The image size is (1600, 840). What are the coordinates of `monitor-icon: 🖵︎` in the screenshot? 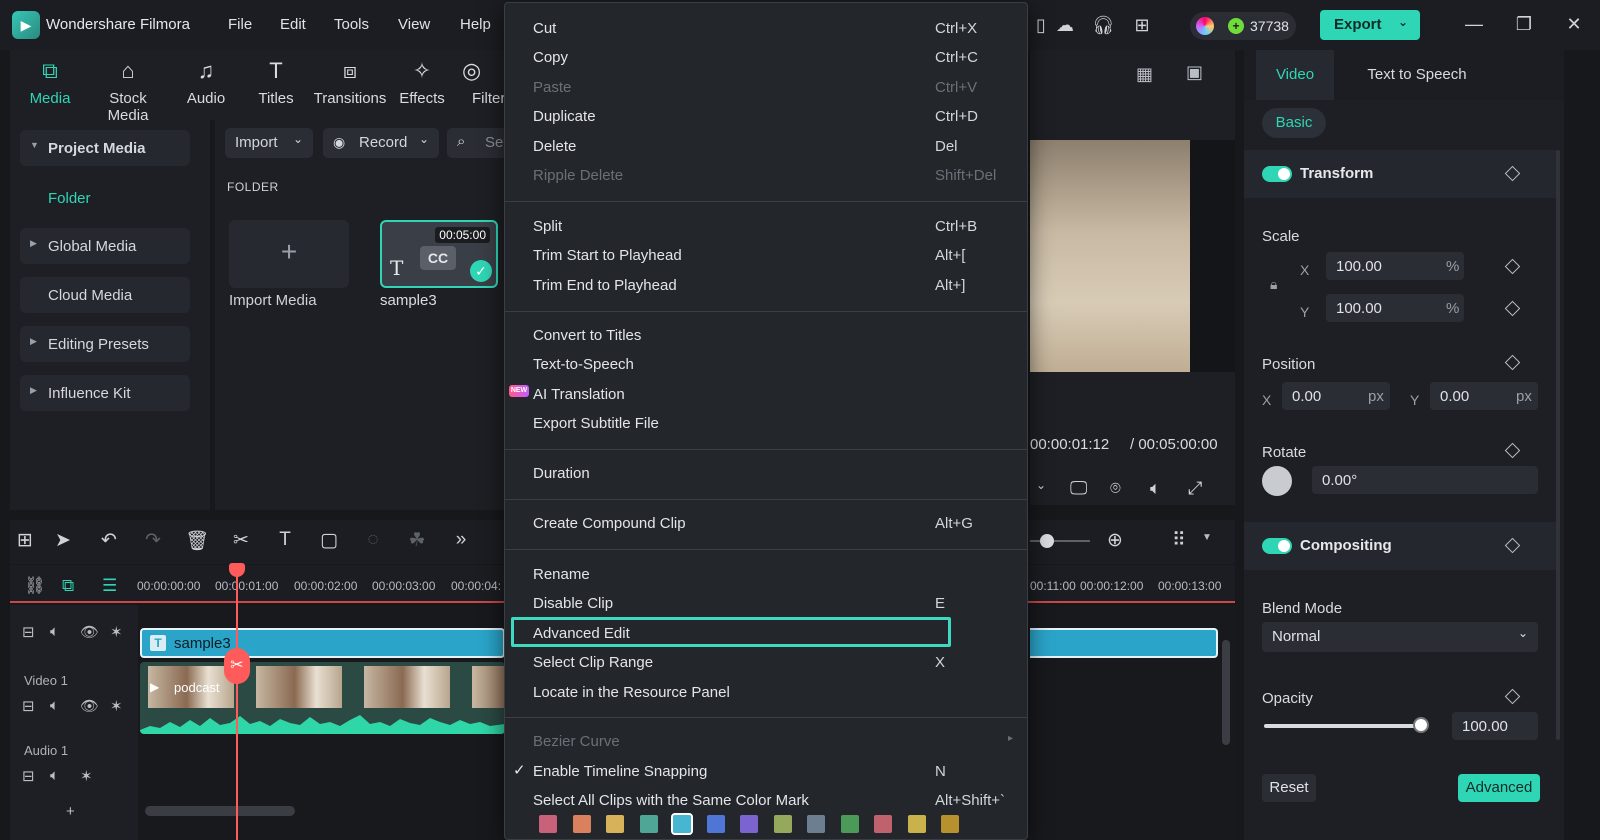 It's located at (1078, 488).